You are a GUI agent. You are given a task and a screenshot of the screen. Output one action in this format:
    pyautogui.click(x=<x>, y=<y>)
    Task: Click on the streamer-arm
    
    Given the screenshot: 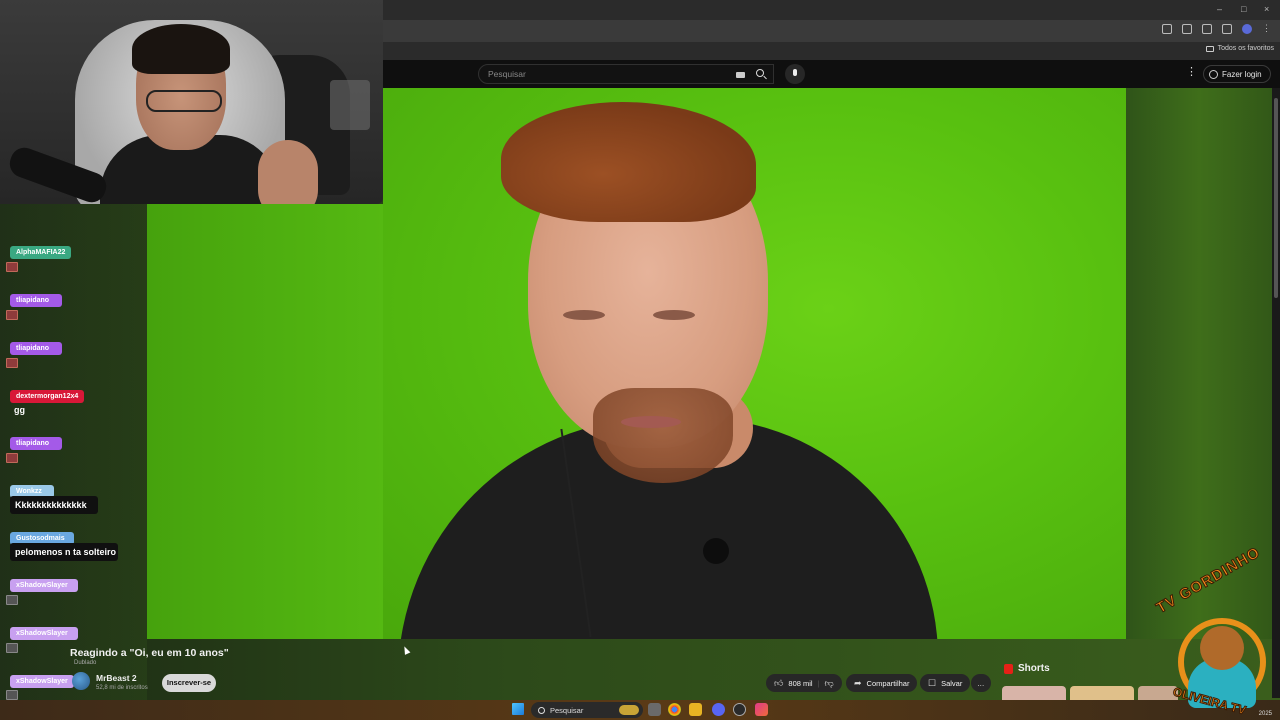 What is the action you would take?
    pyautogui.click(x=288, y=172)
    